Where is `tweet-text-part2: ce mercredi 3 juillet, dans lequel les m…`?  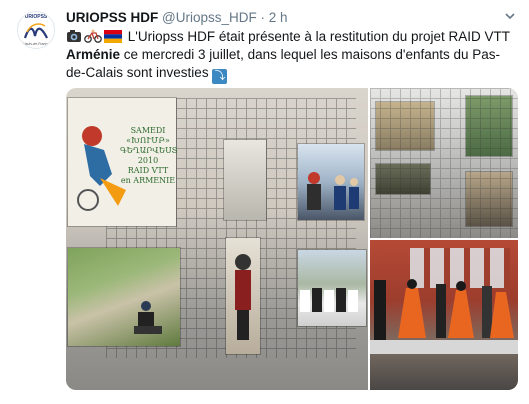 tweet-text-part2: ce mercredi 3 juillet, dans lequel les m… is located at coordinates (283, 63).